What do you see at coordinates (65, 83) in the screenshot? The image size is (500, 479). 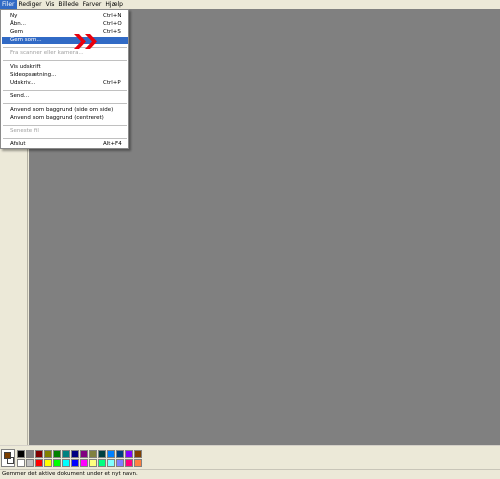 I see `menu-item-udskriv: Udskriv... Ctrl+P` at bounding box center [65, 83].